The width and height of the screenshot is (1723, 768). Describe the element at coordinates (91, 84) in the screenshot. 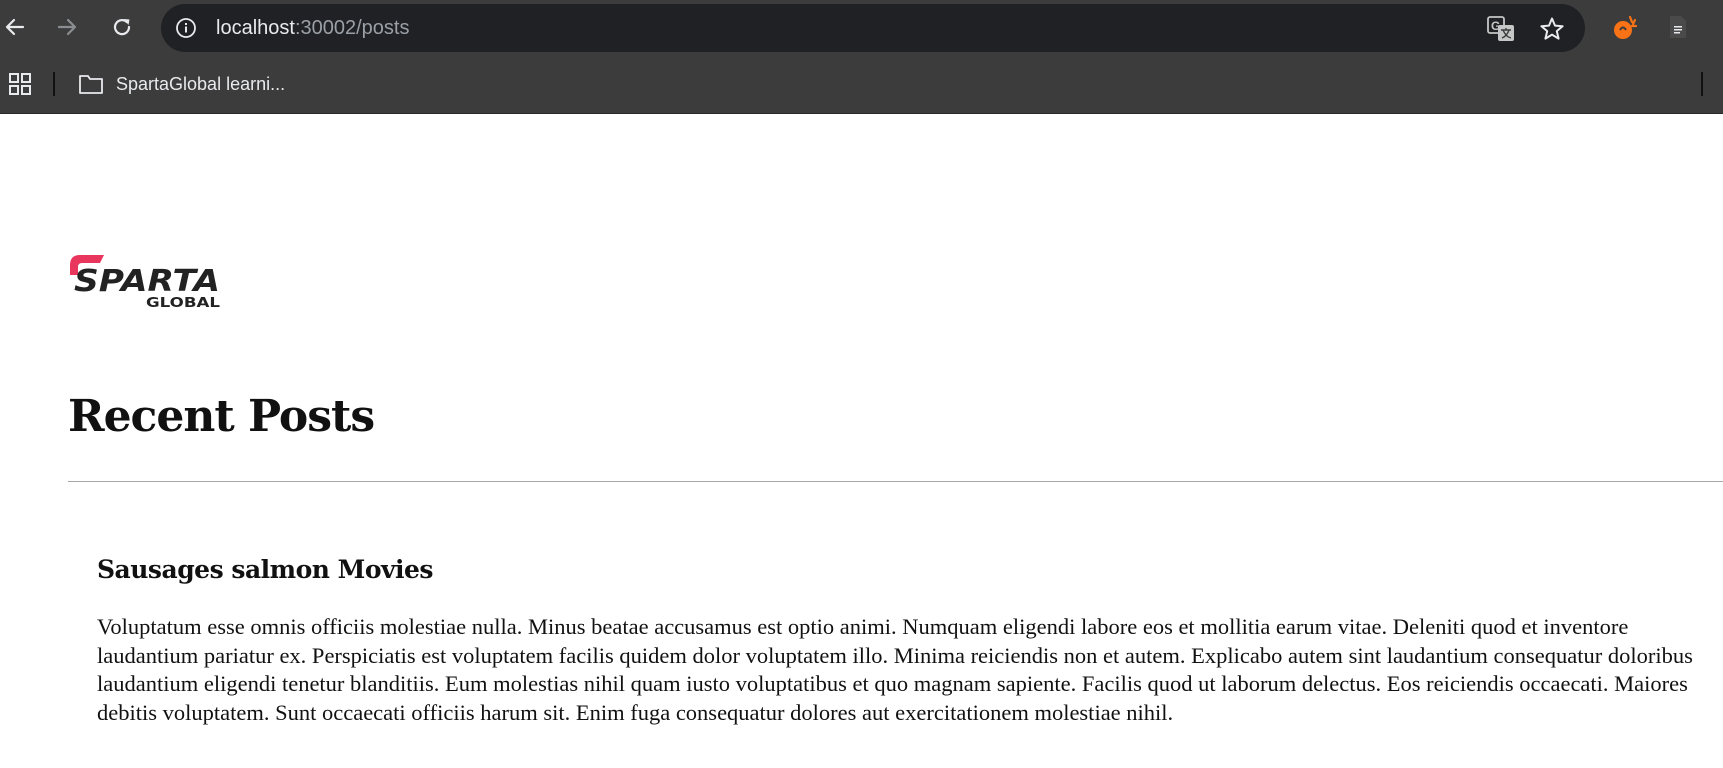

I see `folder-icon` at that location.